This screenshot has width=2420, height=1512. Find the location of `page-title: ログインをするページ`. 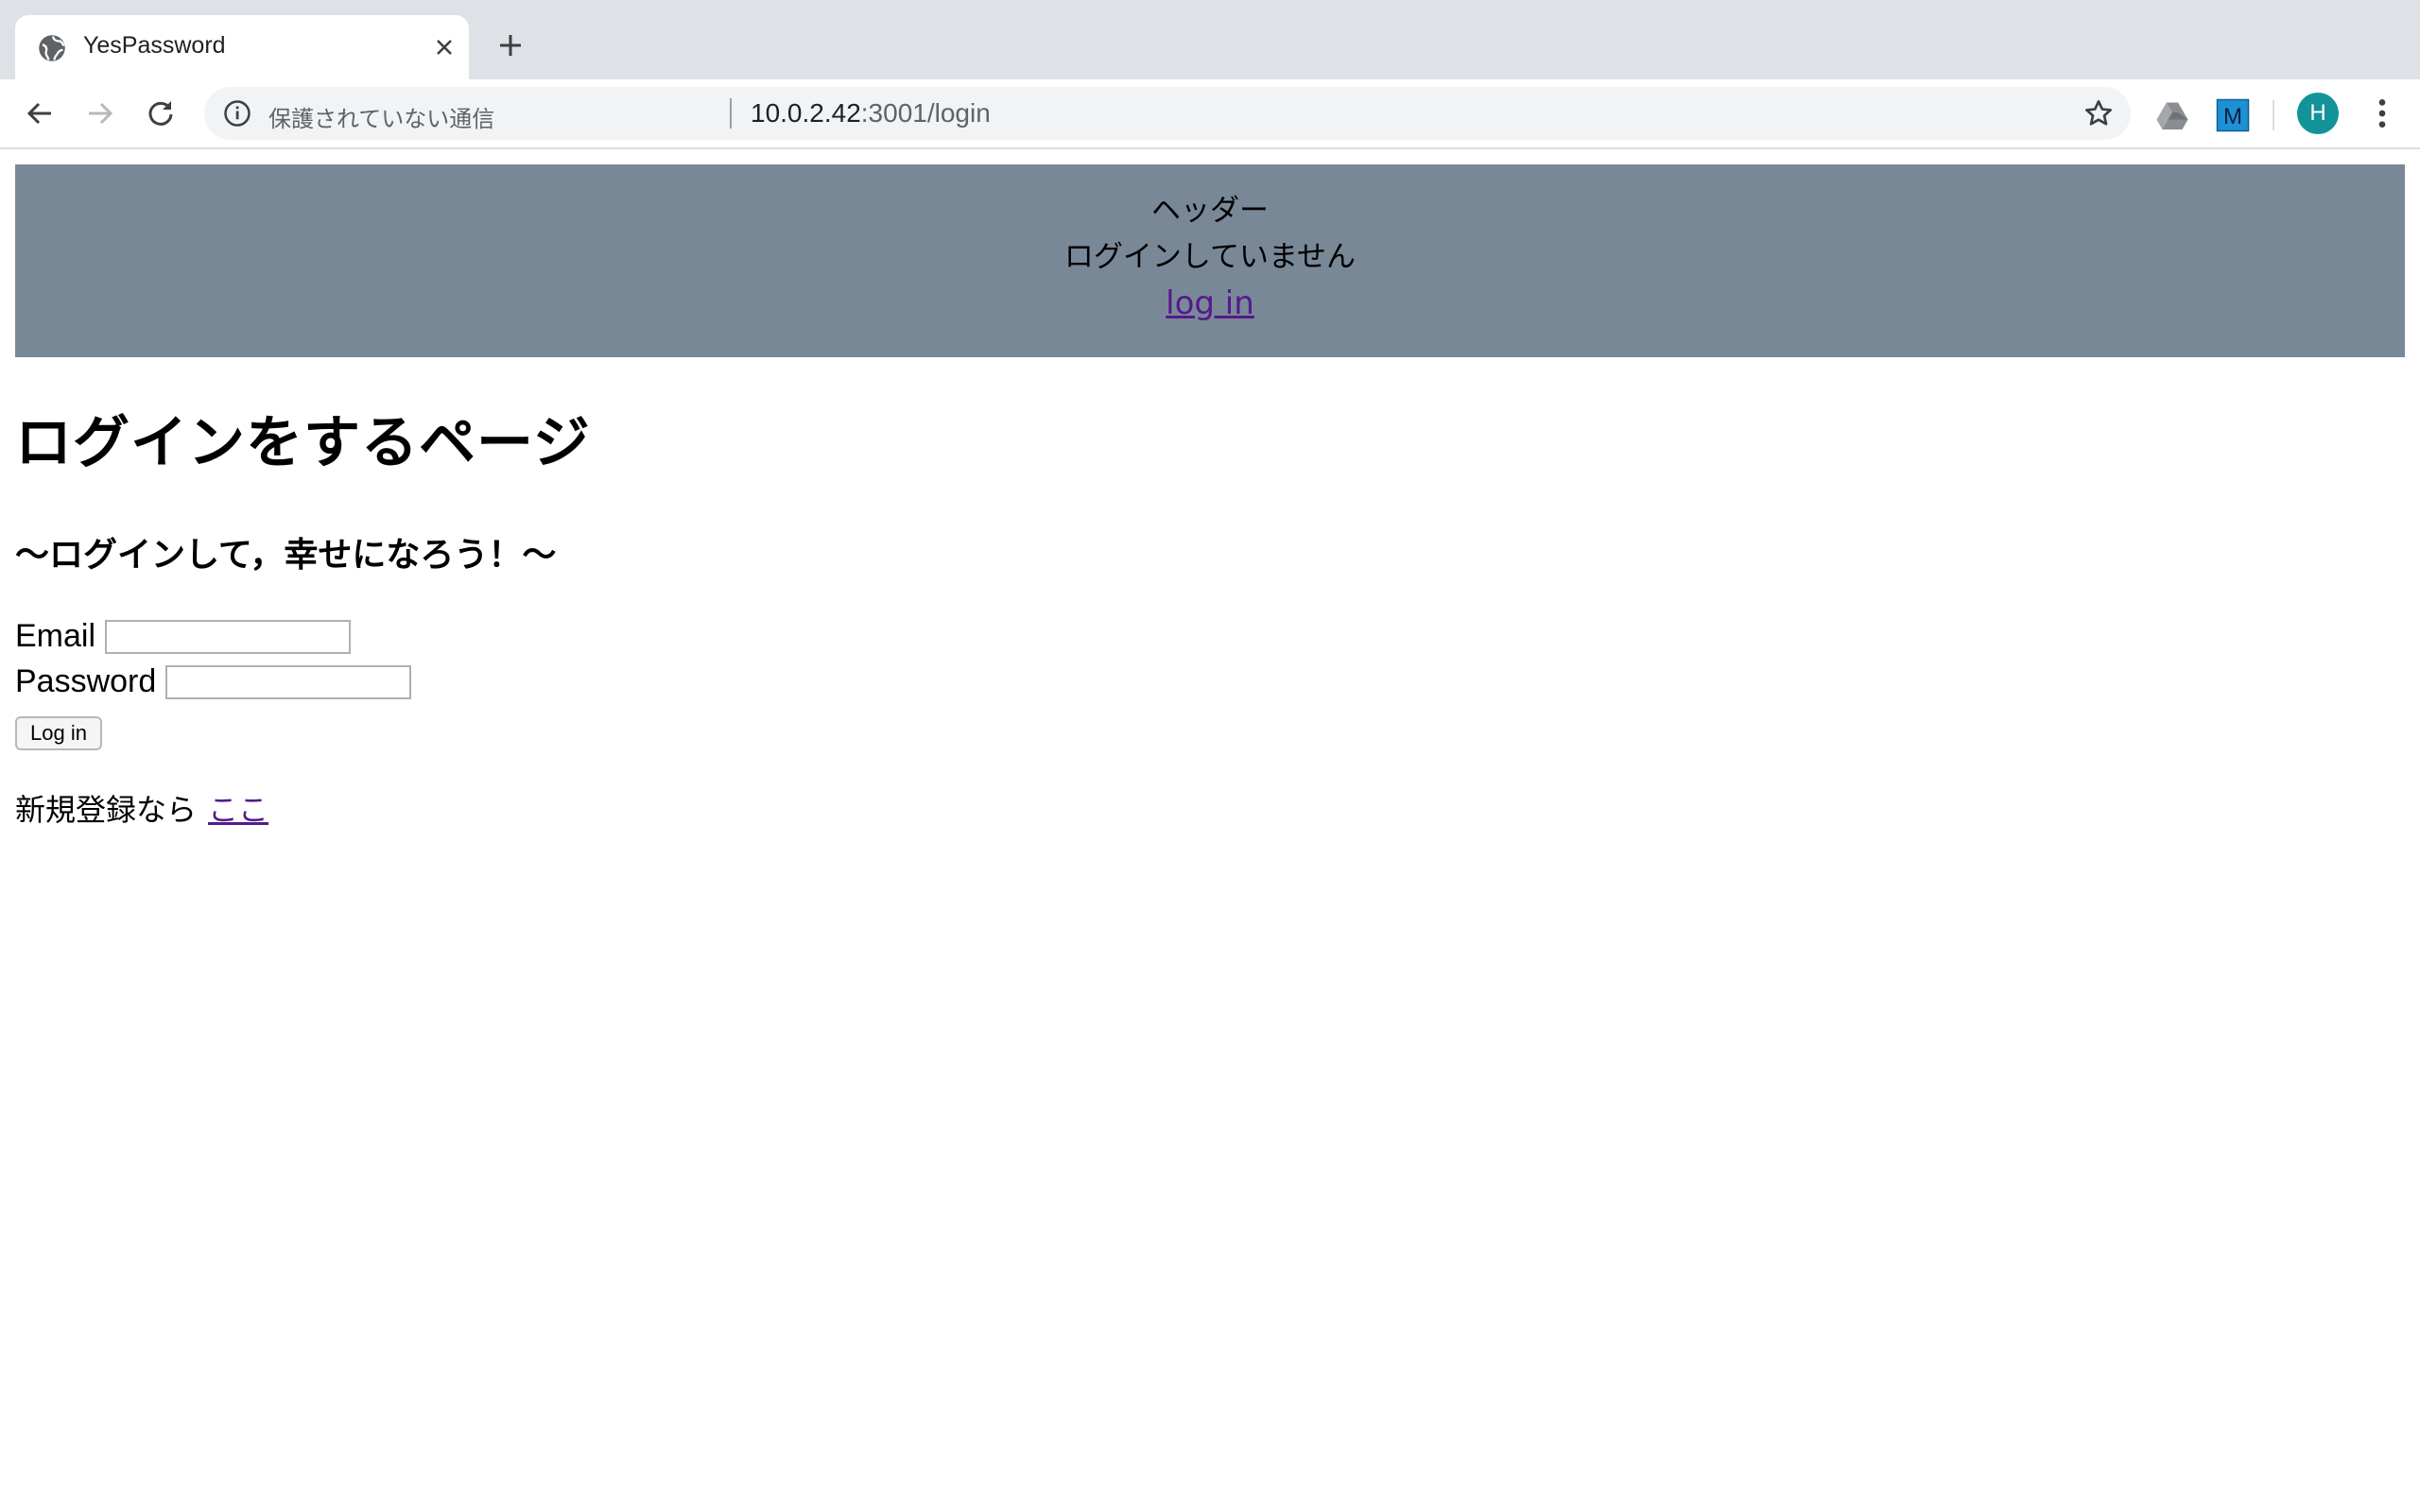

page-title: ログインをするページ is located at coordinates (303, 443).